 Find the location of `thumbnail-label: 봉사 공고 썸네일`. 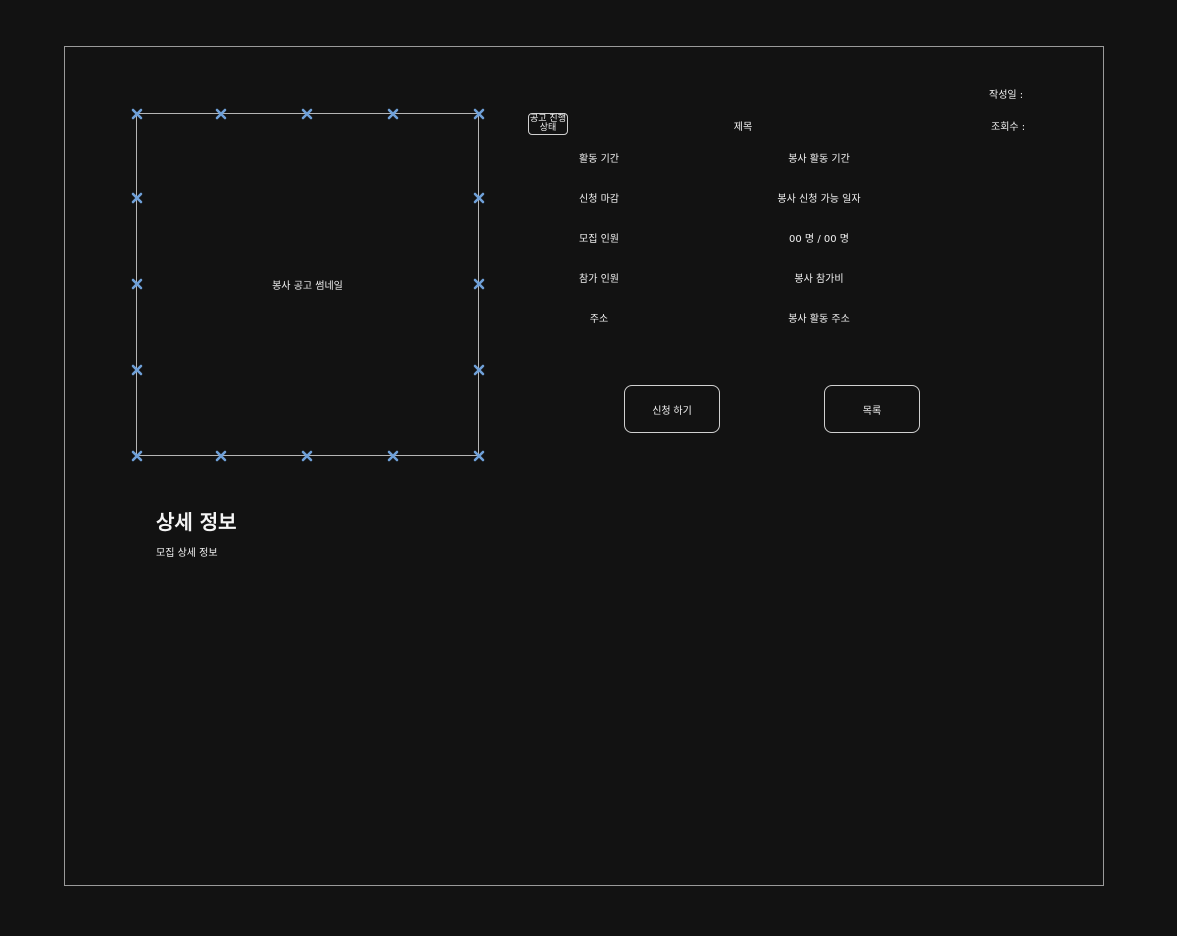

thumbnail-label: 봉사 공고 썸네일 is located at coordinates (307, 286).